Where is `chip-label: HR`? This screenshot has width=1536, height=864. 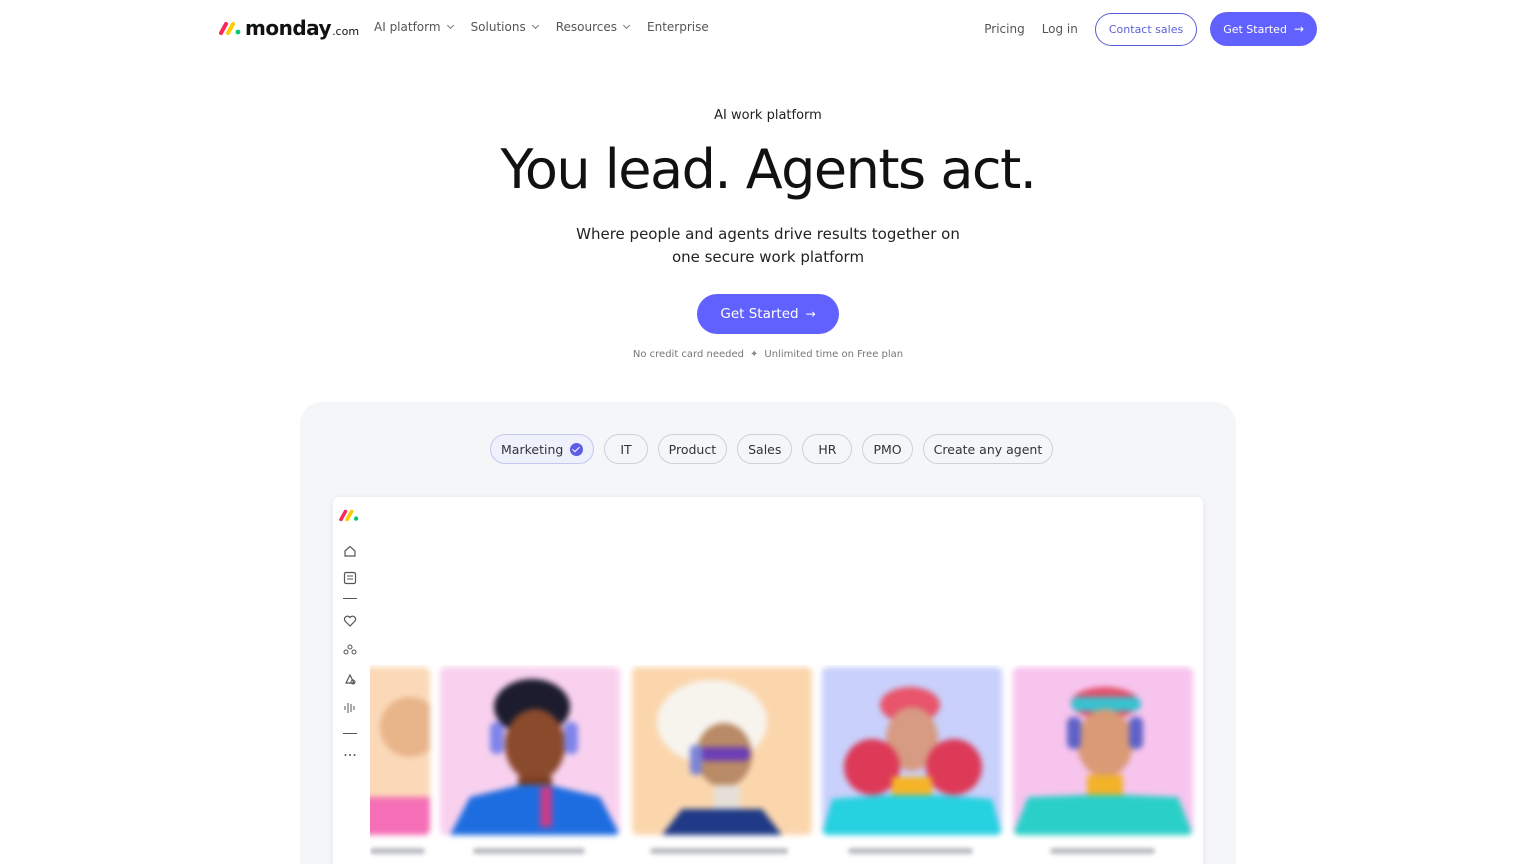 chip-label: HR is located at coordinates (827, 449).